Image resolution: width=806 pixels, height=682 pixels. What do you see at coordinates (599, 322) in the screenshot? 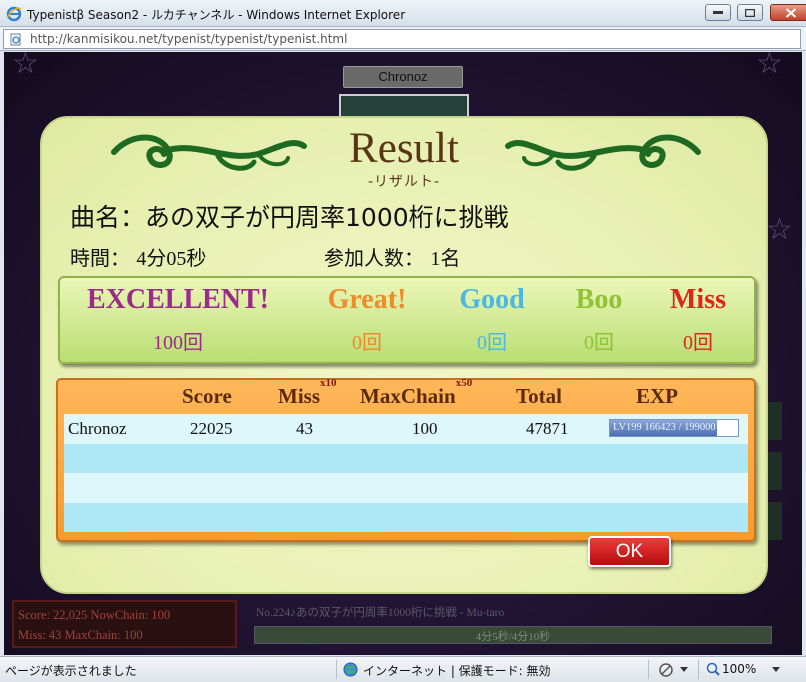
I see `judge-boo: Boo 0回` at bounding box center [599, 322].